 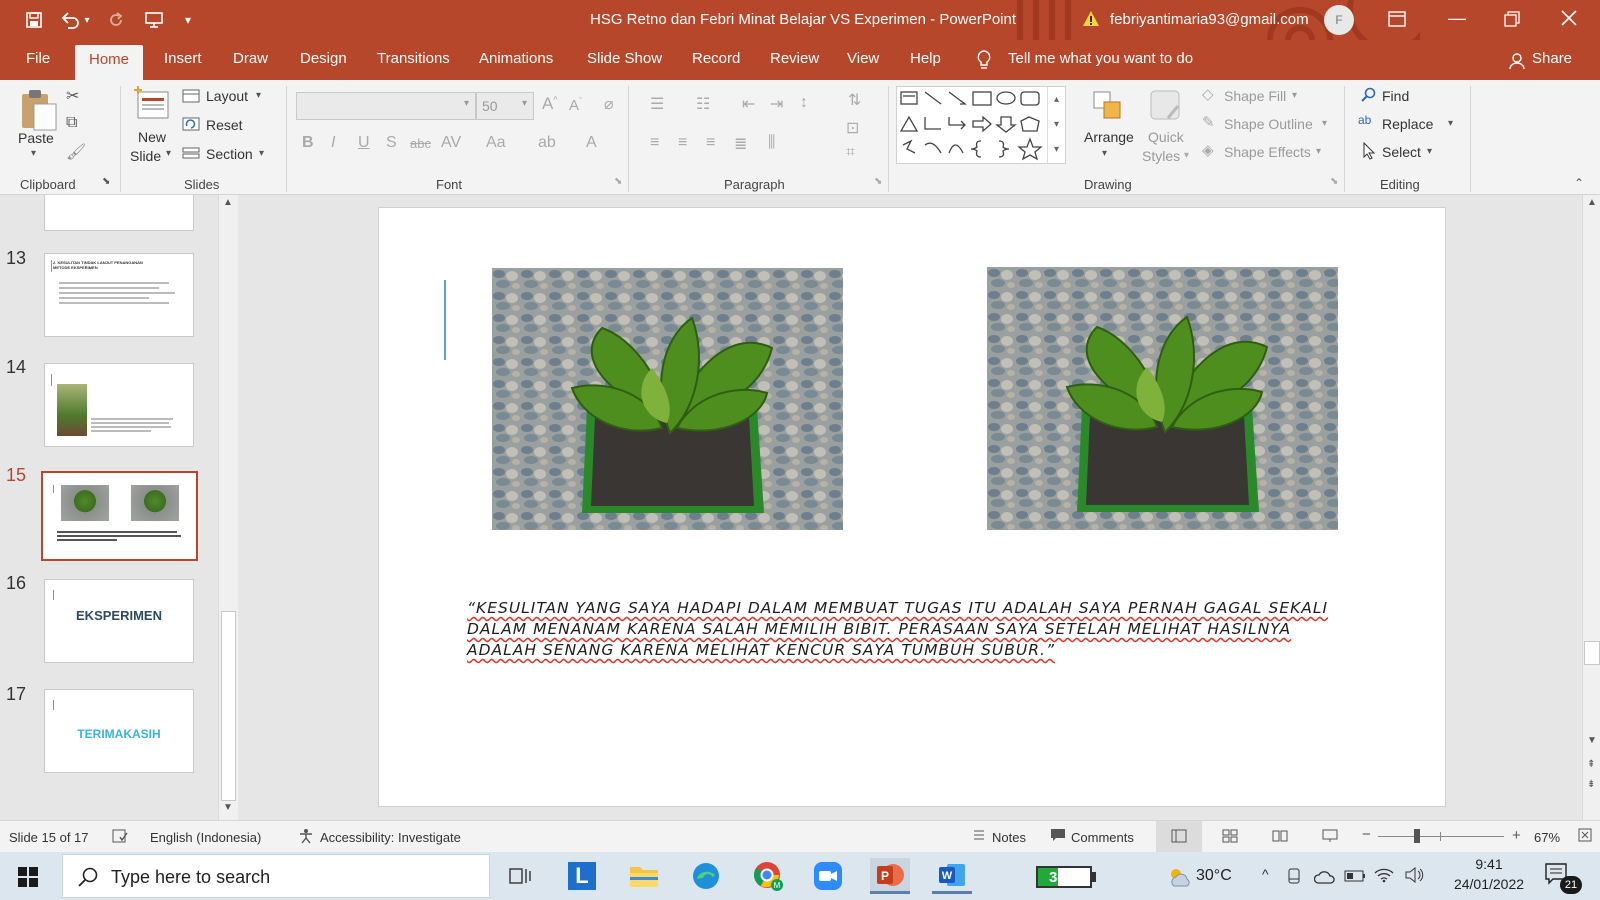 I want to click on app-l-icon: L, so click(x=582, y=876).